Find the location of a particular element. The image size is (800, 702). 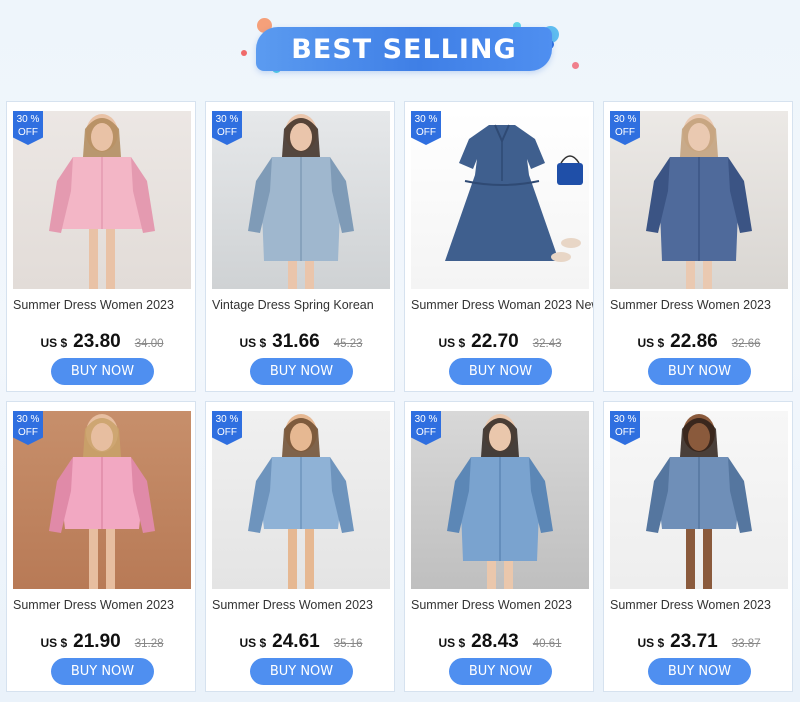

price-row: US $ 31.66 45.23 is located at coordinates (301, 342).